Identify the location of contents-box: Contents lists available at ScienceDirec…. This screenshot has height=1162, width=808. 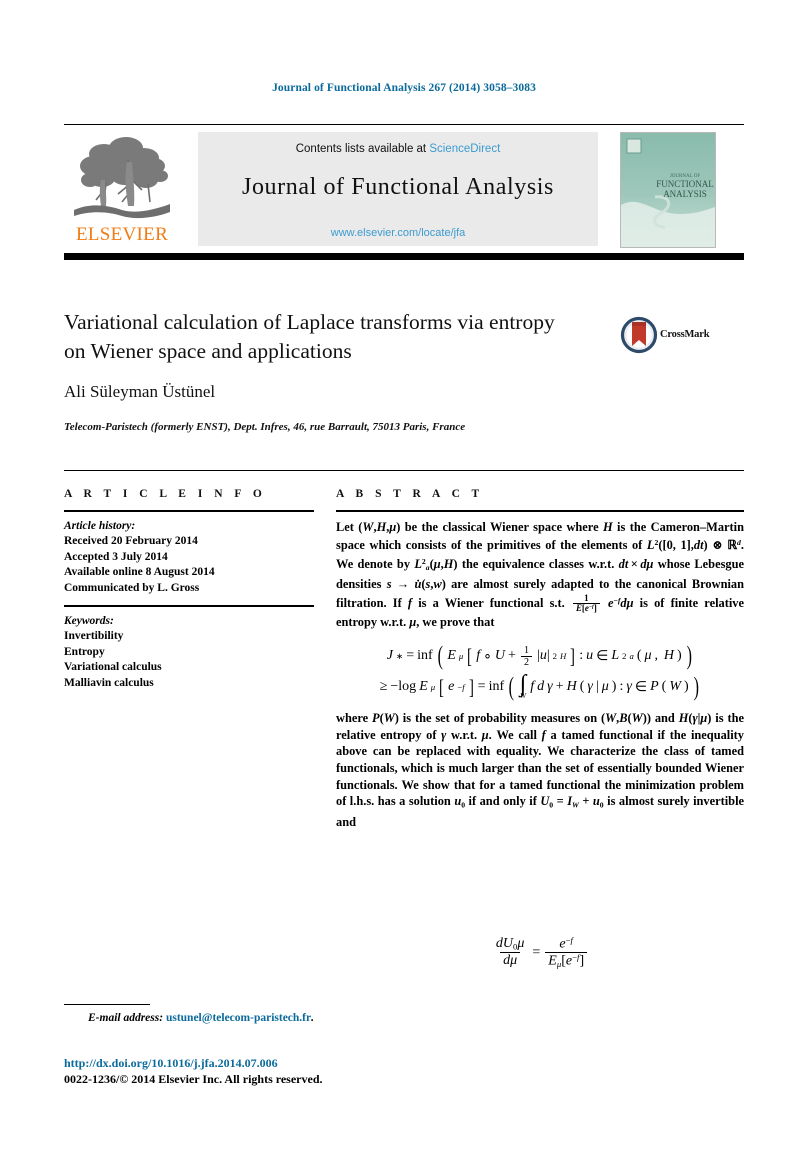
(398, 189).